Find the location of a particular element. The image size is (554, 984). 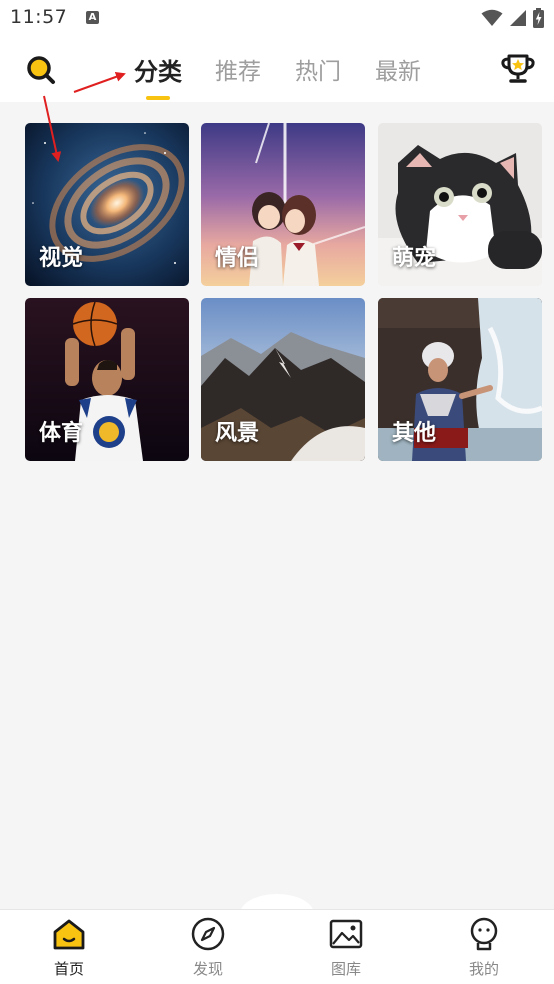

search-icon is located at coordinates (41, 70).